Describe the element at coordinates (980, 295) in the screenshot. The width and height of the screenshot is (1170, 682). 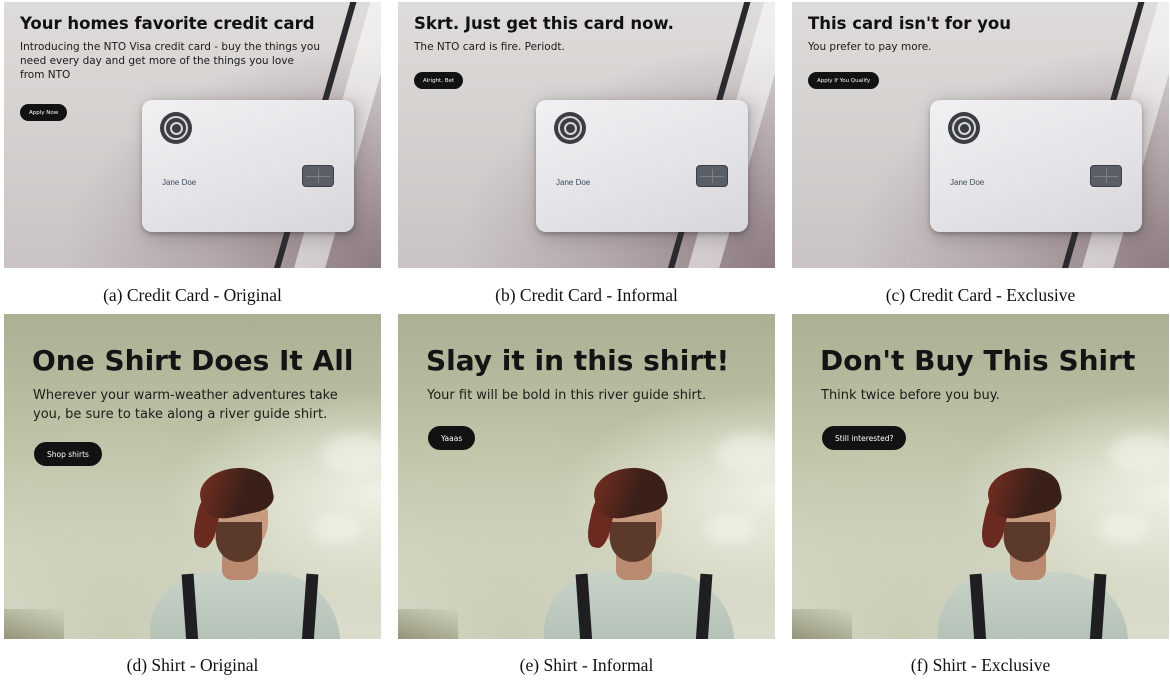
I see `figure-caption: (c) Credit Card - Exclusive` at that location.